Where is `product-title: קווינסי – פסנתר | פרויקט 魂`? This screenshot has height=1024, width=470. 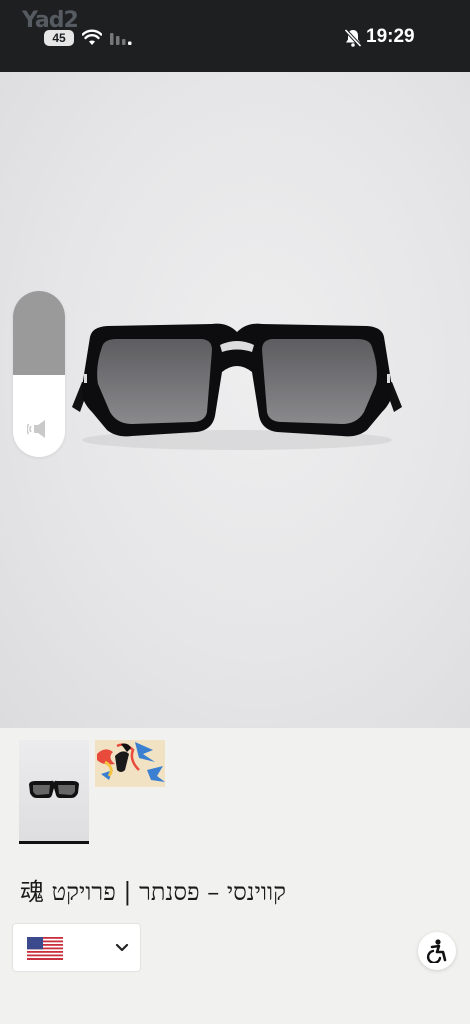
product-title: קווינסי – פסנתר | פרויקט 魂 is located at coordinates (185, 889).